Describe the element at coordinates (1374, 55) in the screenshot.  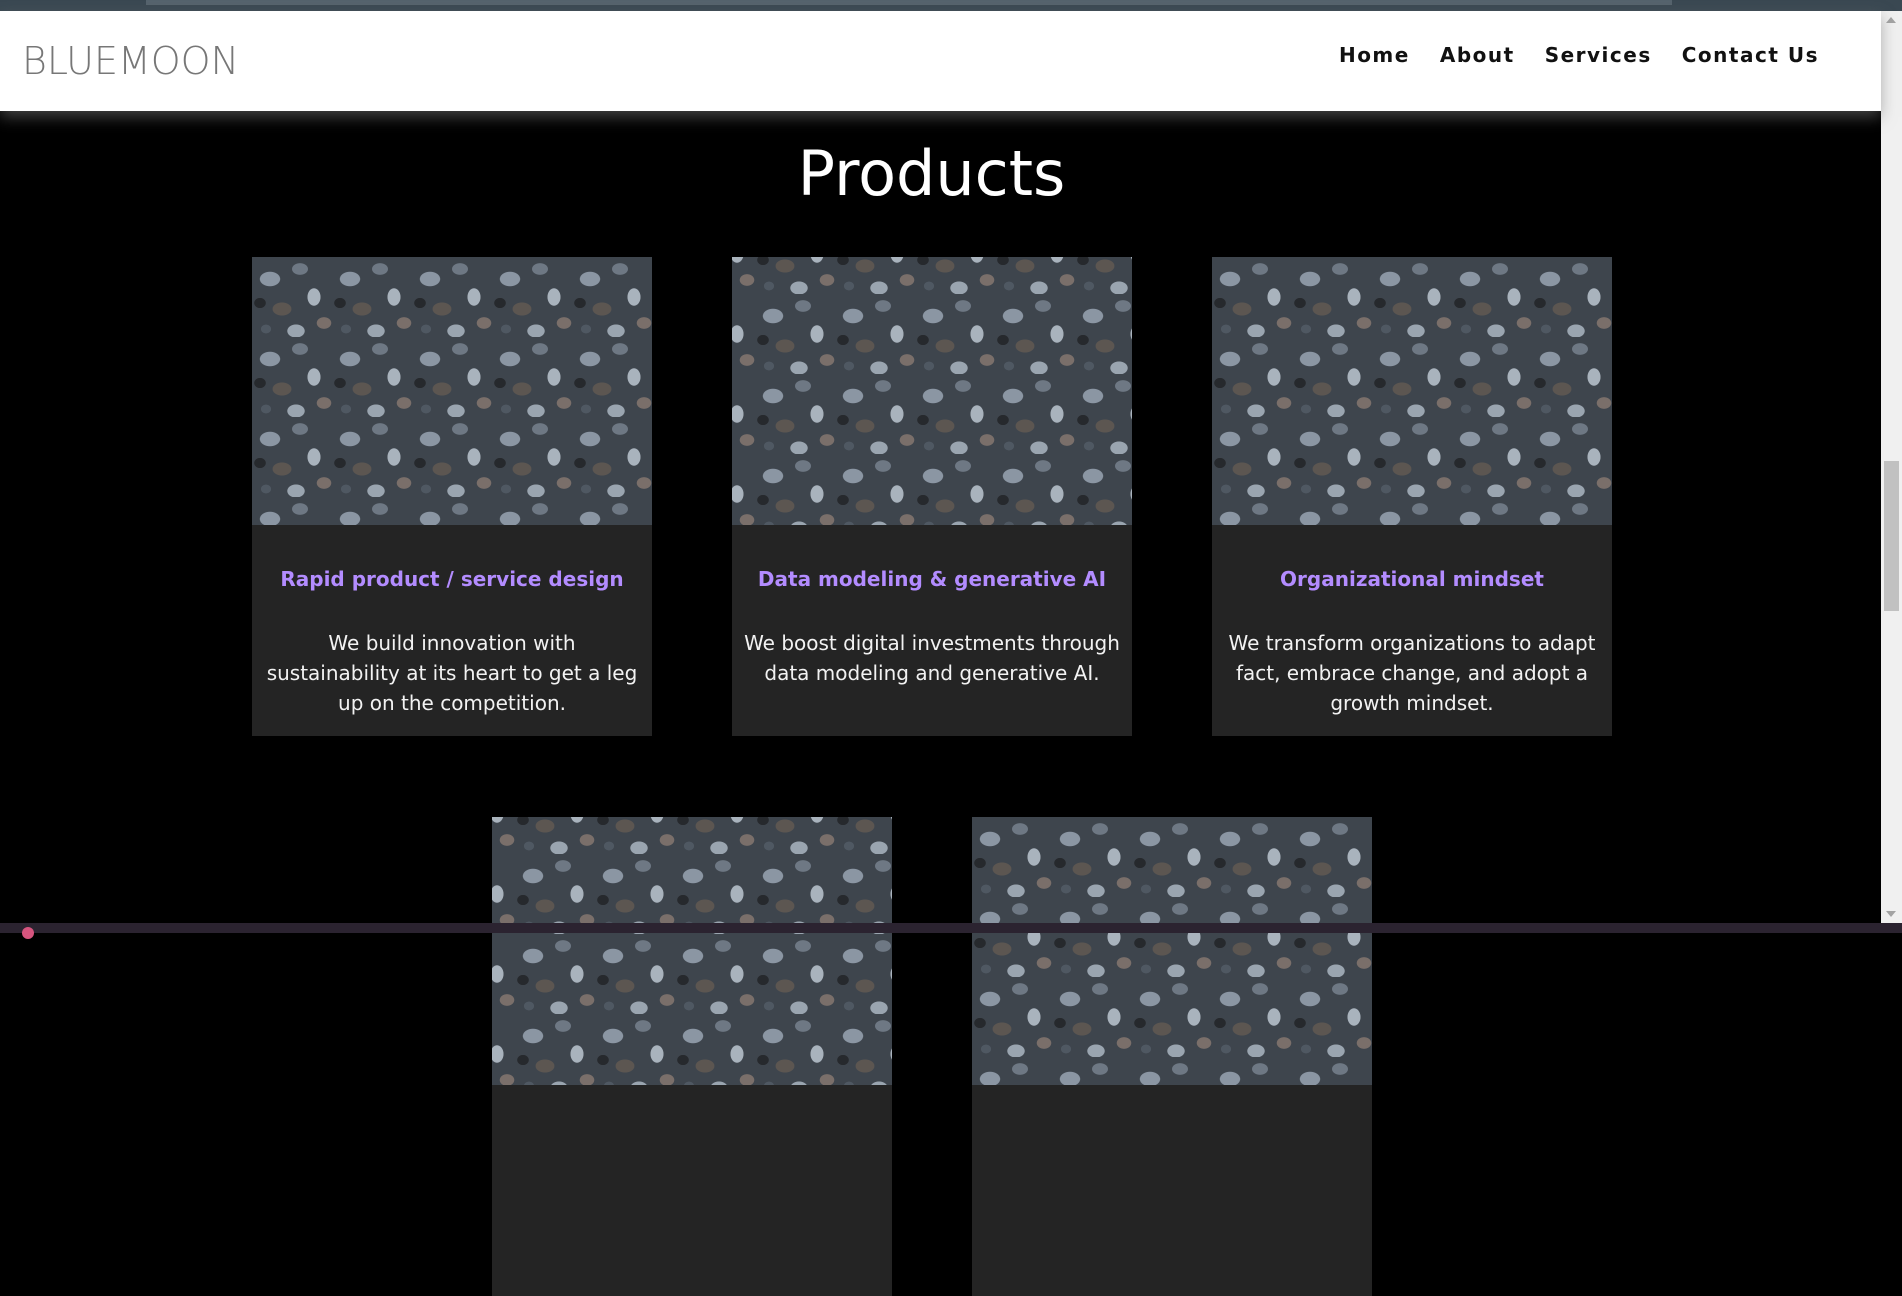
I see `nav-home-link: Home` at that location.